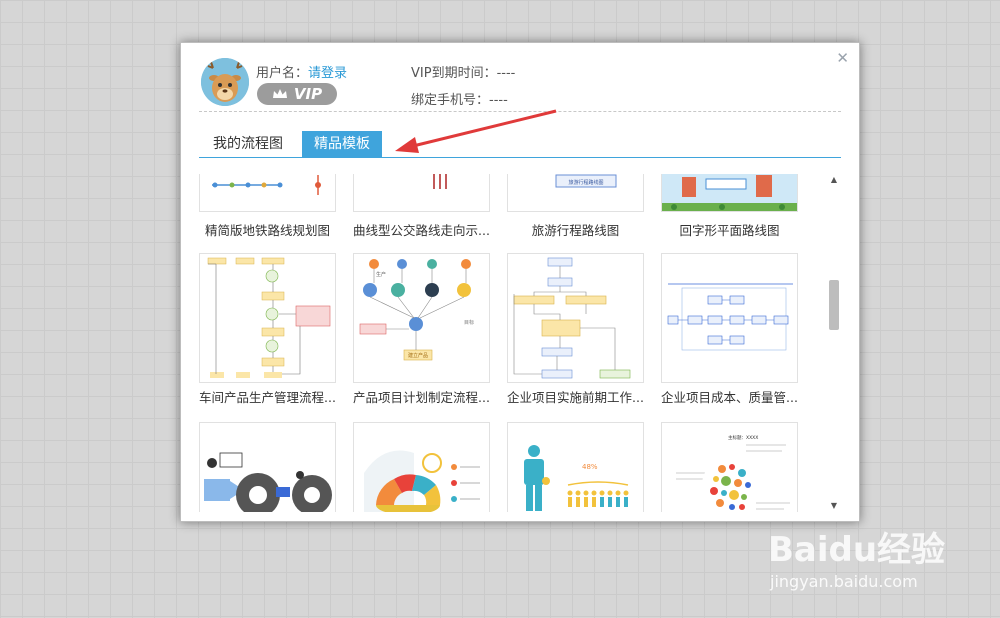 This screenshot has height=618, width=1000. What do you see at coordinates (834, 180) in the screenshot?
I see `scroll-up-icon: ▲` at bounding box center [834, 180].